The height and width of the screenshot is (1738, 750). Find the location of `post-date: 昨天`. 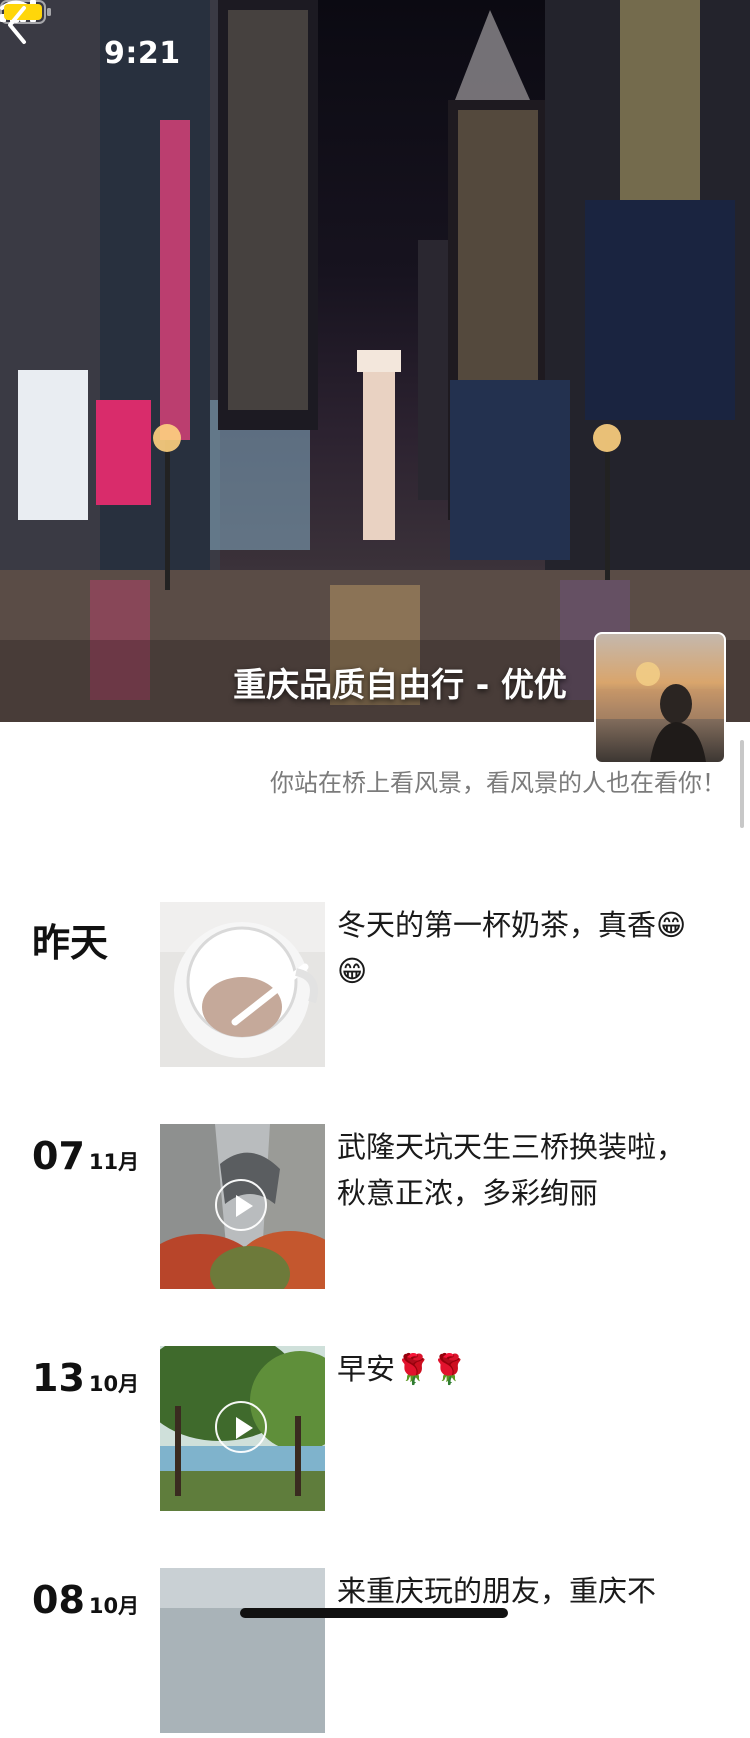

post-date: 昨天 is located at coordinates (70, 939).